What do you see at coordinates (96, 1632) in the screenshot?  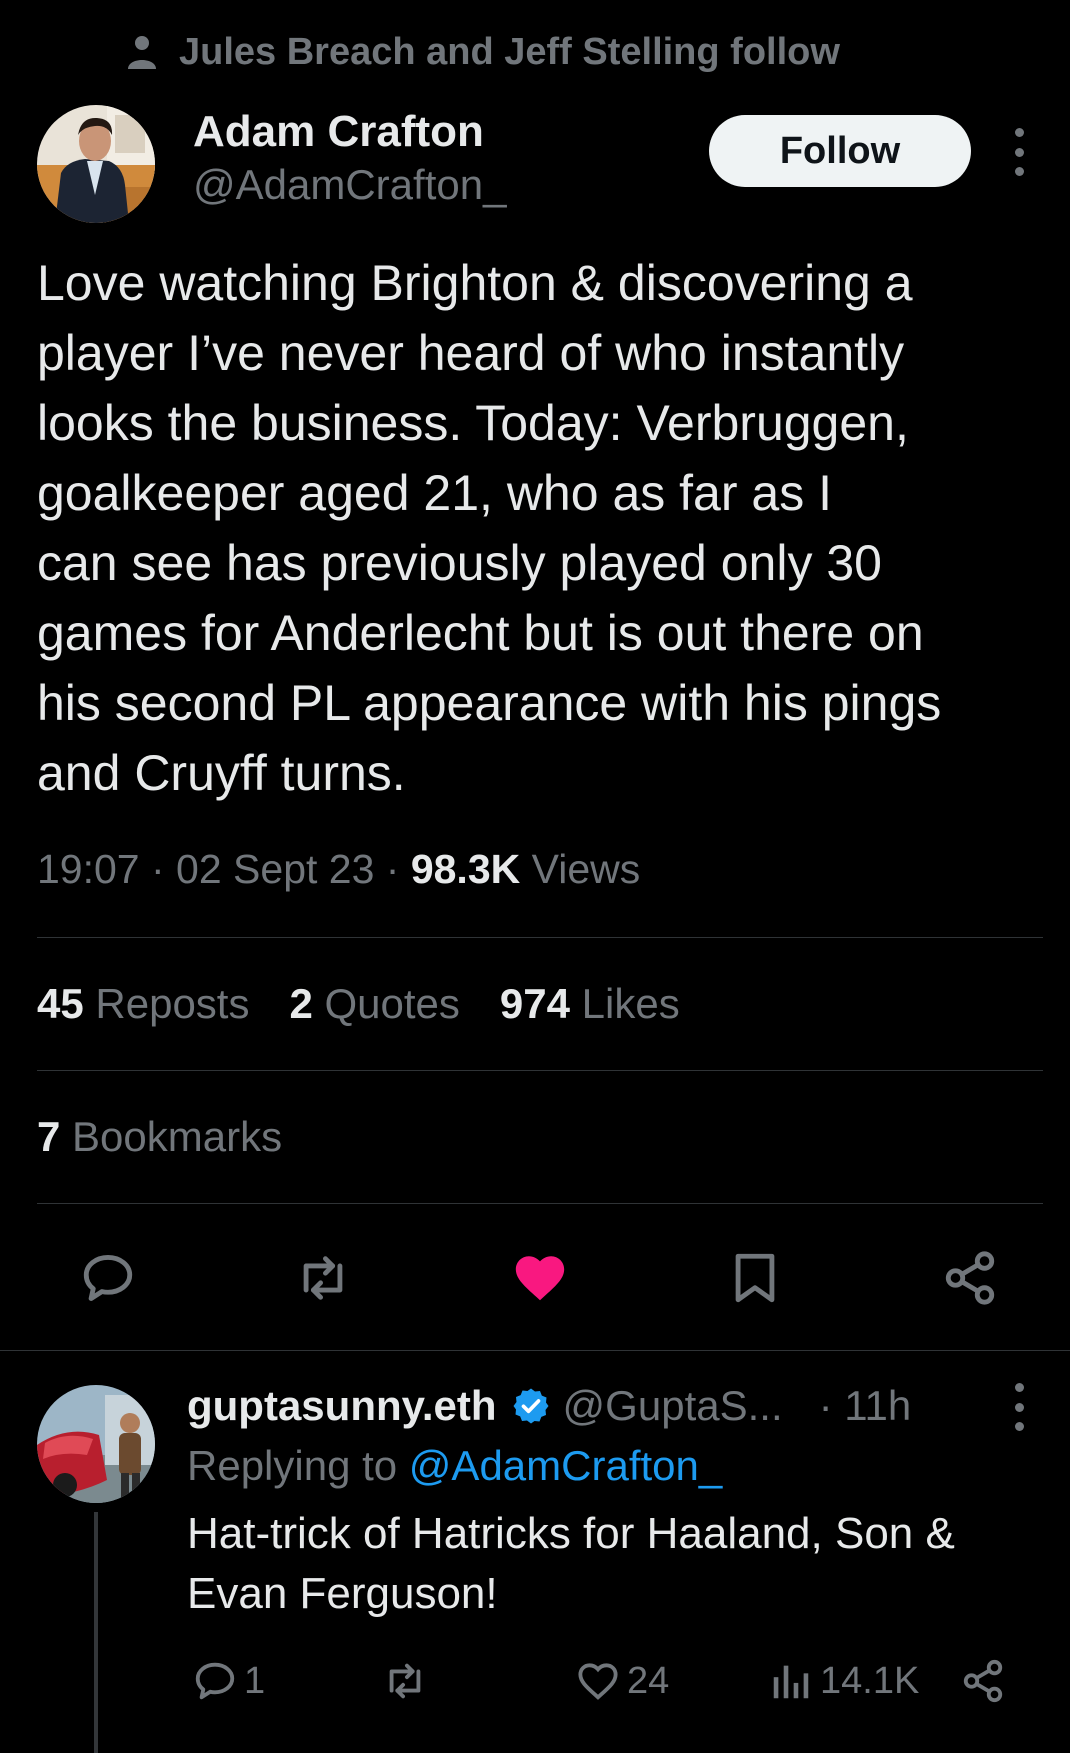 I see `thread-line` at bounding box center [96, 1632].